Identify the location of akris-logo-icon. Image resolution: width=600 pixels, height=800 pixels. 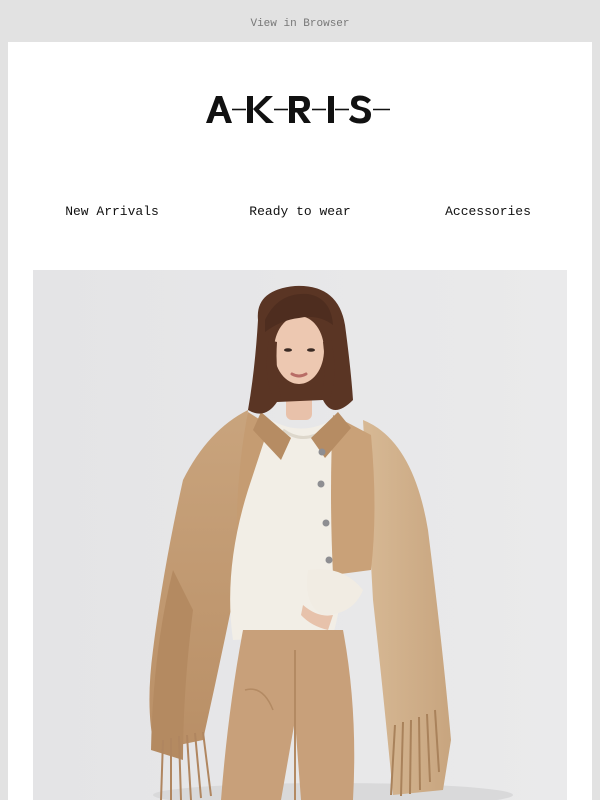
(298, 109).